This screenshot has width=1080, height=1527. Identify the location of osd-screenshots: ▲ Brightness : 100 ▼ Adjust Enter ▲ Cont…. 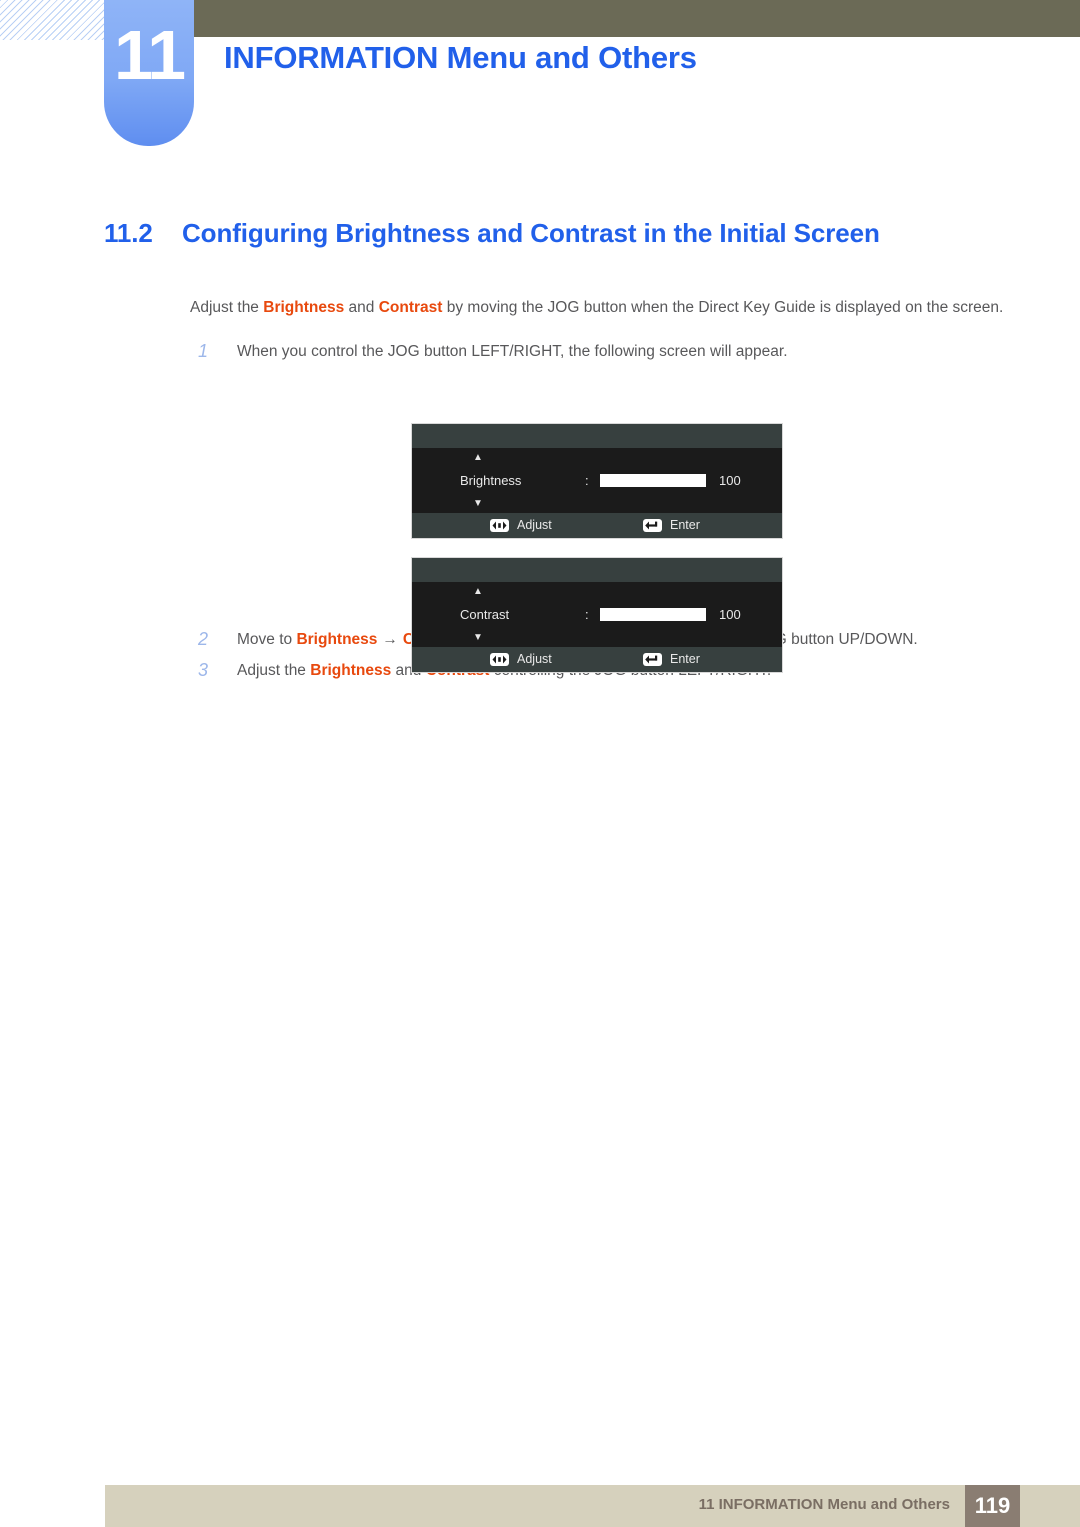
(597, 558).